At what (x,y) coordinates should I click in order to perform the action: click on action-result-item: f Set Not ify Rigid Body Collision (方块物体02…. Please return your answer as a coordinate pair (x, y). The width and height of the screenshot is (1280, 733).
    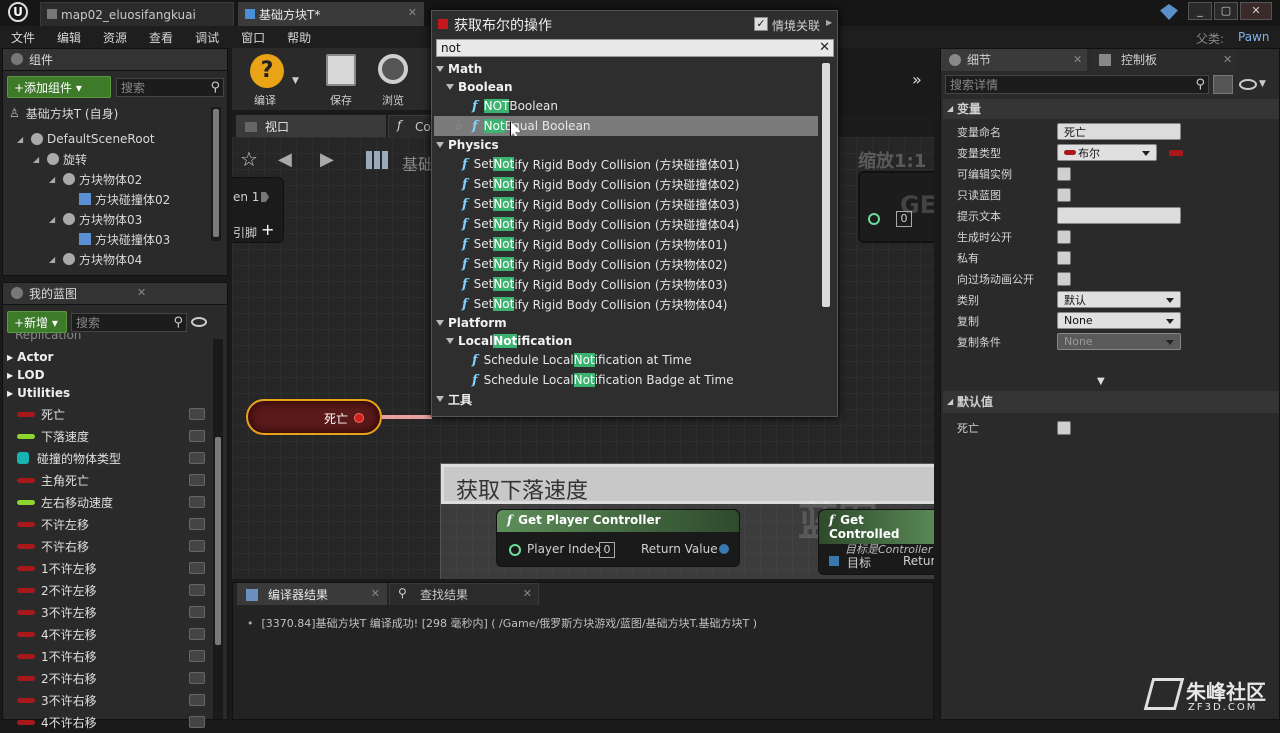
    Looking at the image, I should click on (626, 264).